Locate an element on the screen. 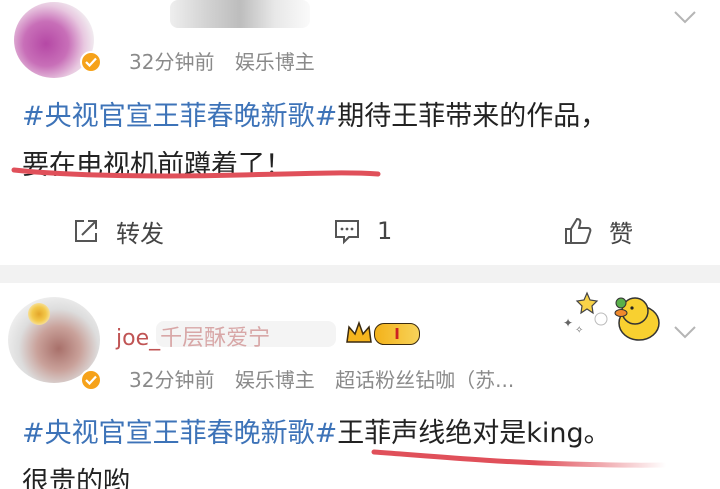 This screenshot has width=720, height=489. comment-count: 1 is located at coordinates (385, 231).